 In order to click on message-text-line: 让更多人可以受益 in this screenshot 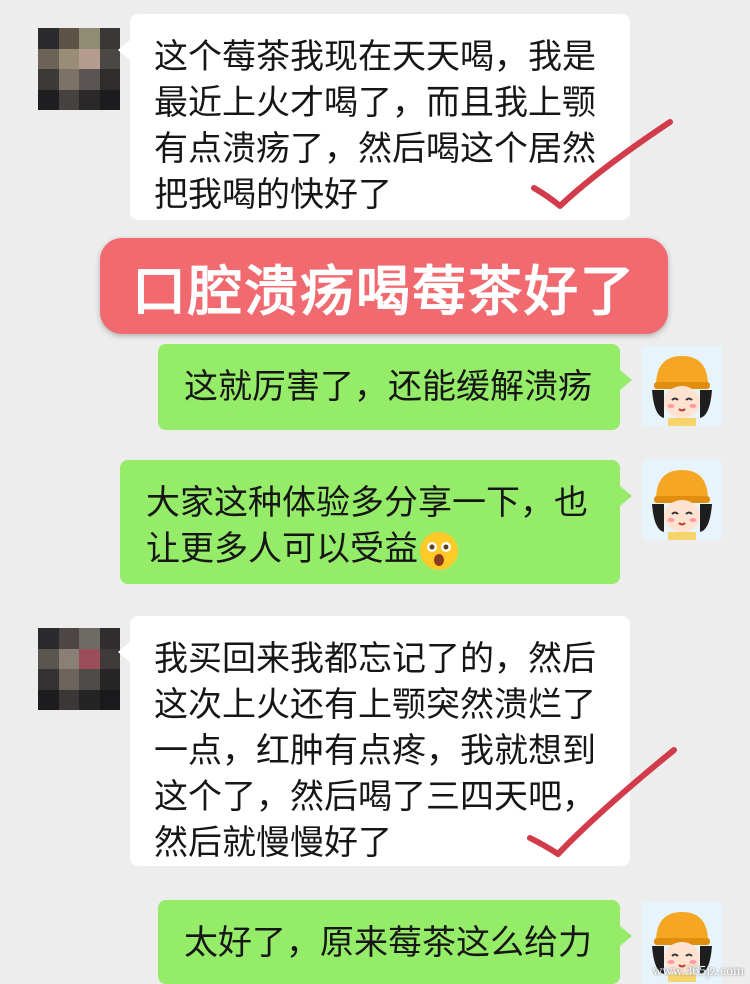, I will do `click(370, 549)`.